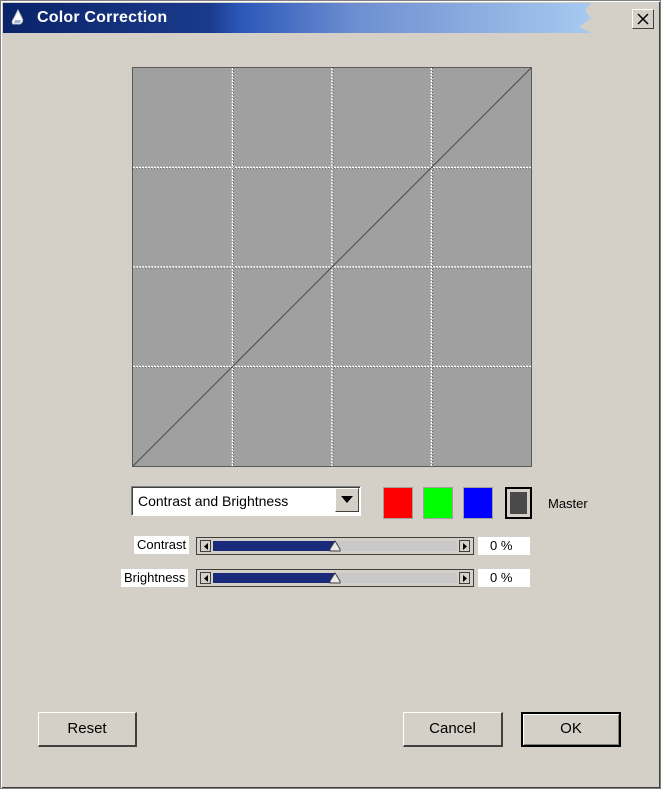 The image size is (661, 789). I want to click on master-channel-swatch, so click(518, 503).